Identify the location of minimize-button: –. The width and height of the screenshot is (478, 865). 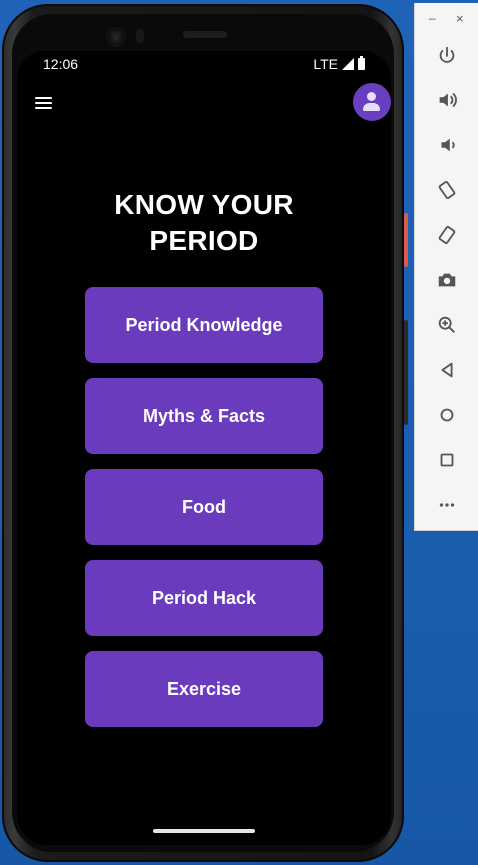
(432, 18).